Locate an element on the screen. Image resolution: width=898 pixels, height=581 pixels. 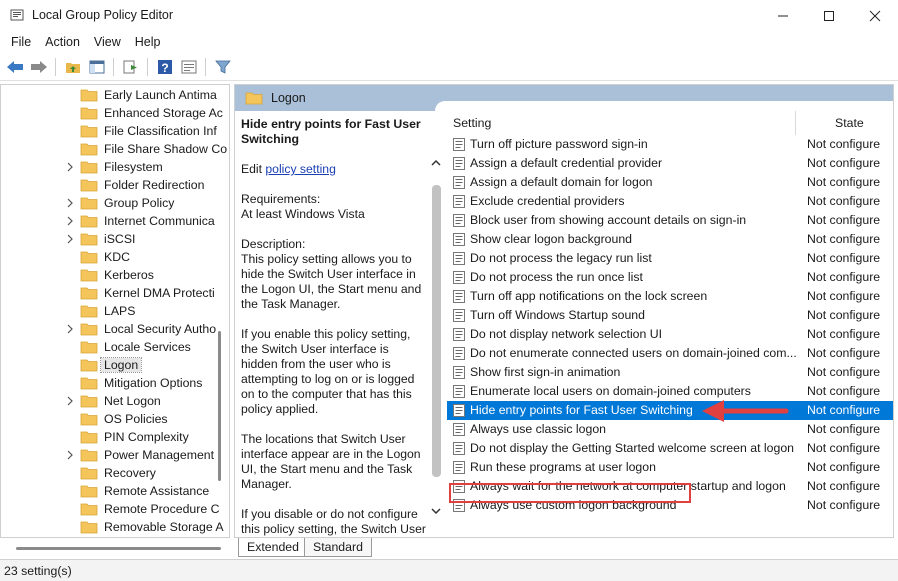
tree-item: Filesystem is located at coordinates (115, 167).